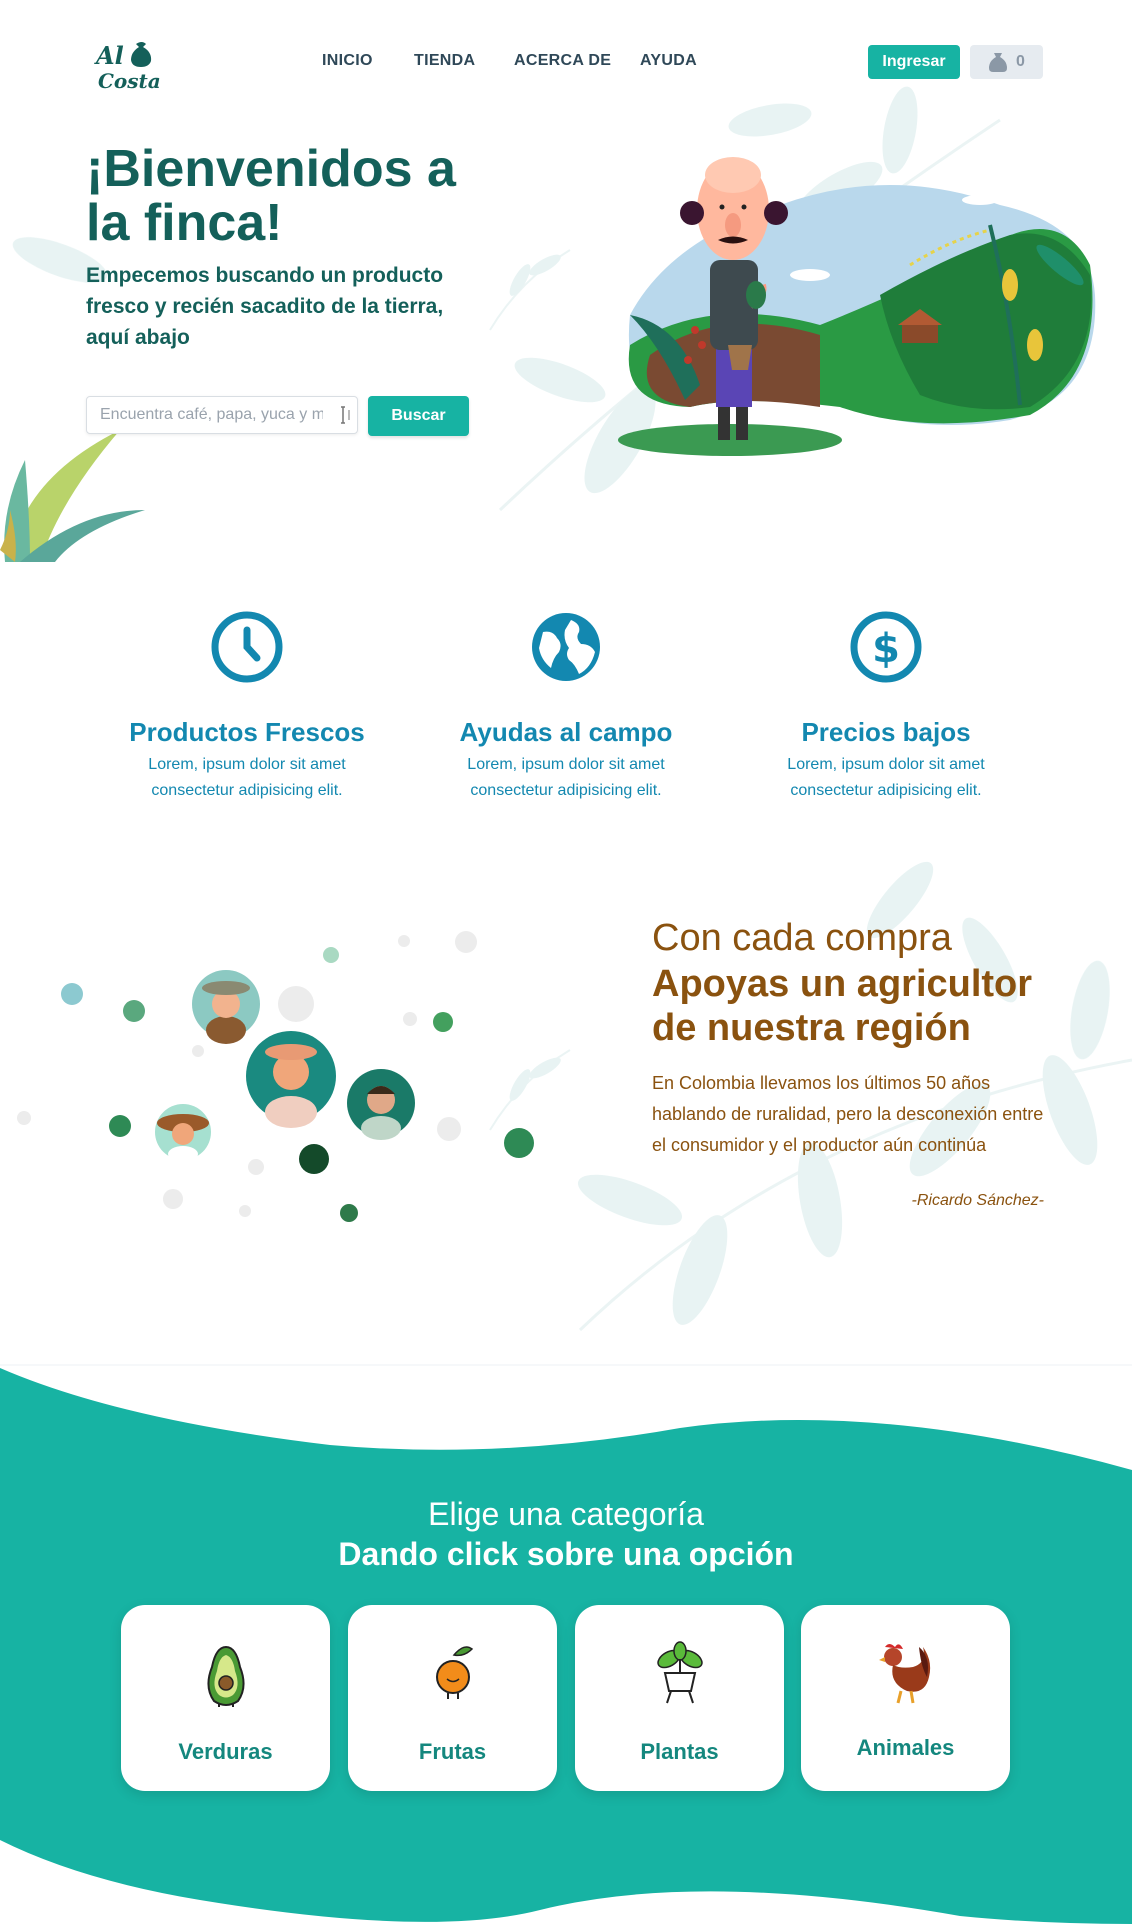 Image resolution: width=1132 pixels, height=1924 pixels. Describe the element at coordinates (978, 1200) in the screenshot. I see `testimonial-author: -Ricardo Sánchez-` at that location.